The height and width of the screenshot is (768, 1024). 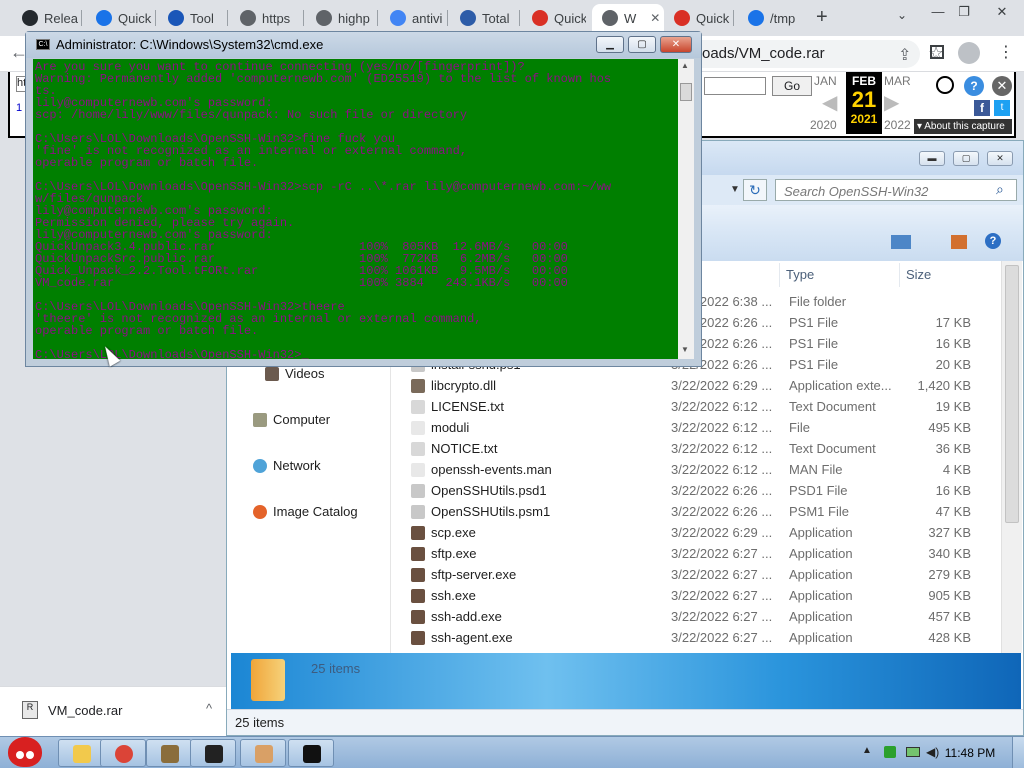 I want to click on profile-avatar-icon, so click(x=969, y=53).